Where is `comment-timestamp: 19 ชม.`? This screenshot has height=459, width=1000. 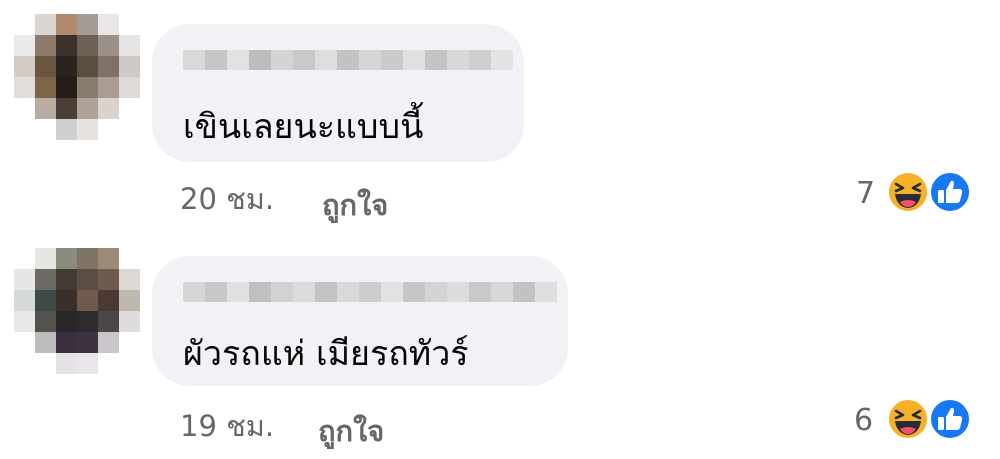
comment-timestamp: 19 ชม. is located at coordinates (227, 426).